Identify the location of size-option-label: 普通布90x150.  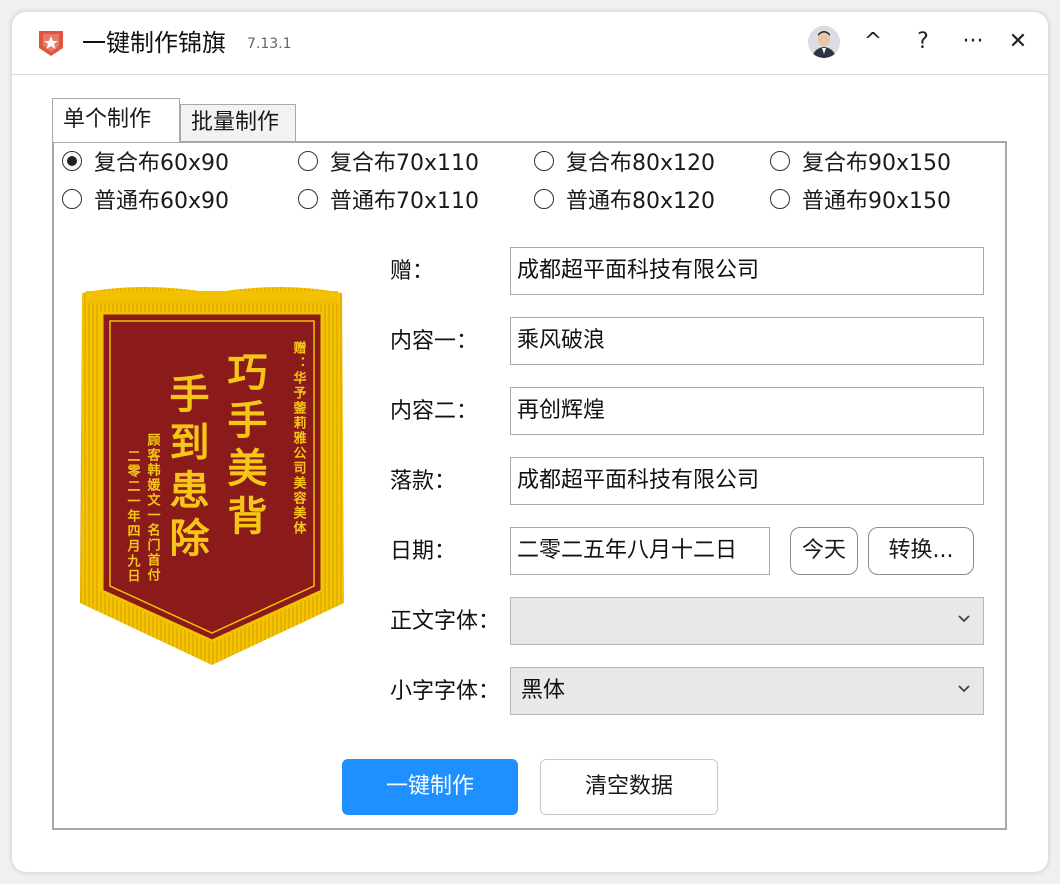
(877, 201).